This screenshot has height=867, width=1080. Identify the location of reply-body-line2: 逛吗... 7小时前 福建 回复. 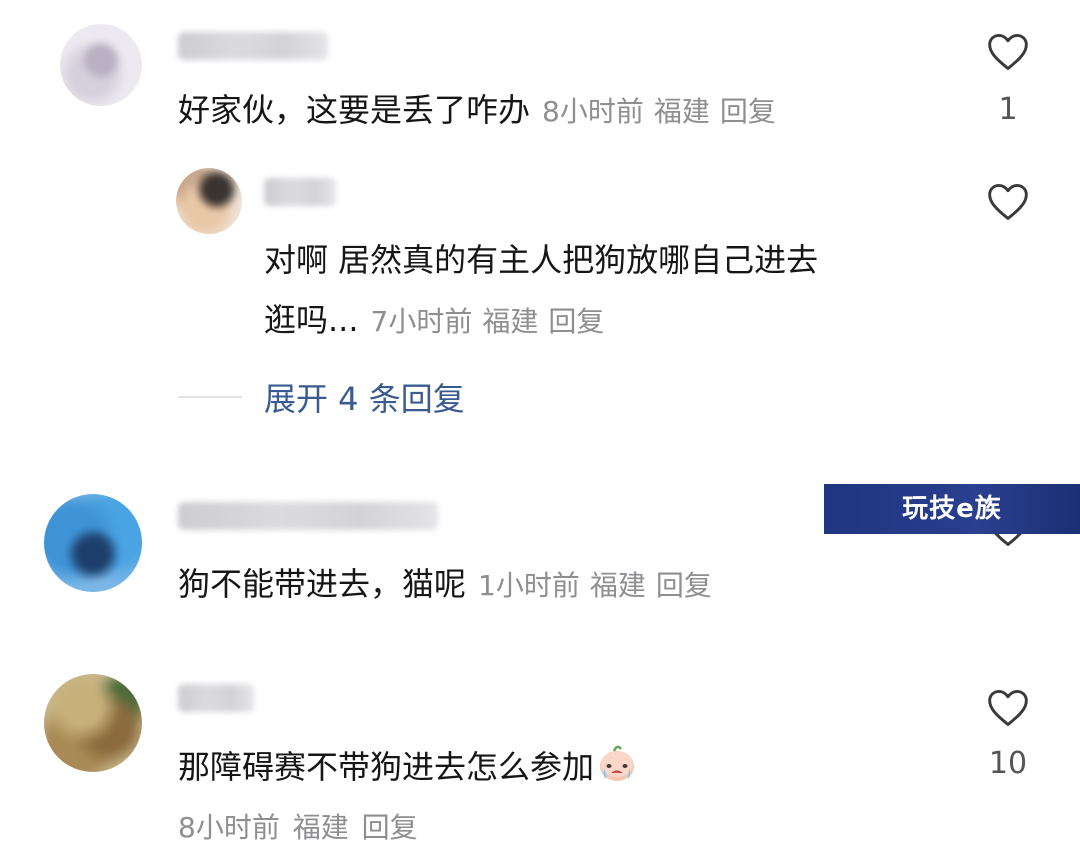
(434, 321).